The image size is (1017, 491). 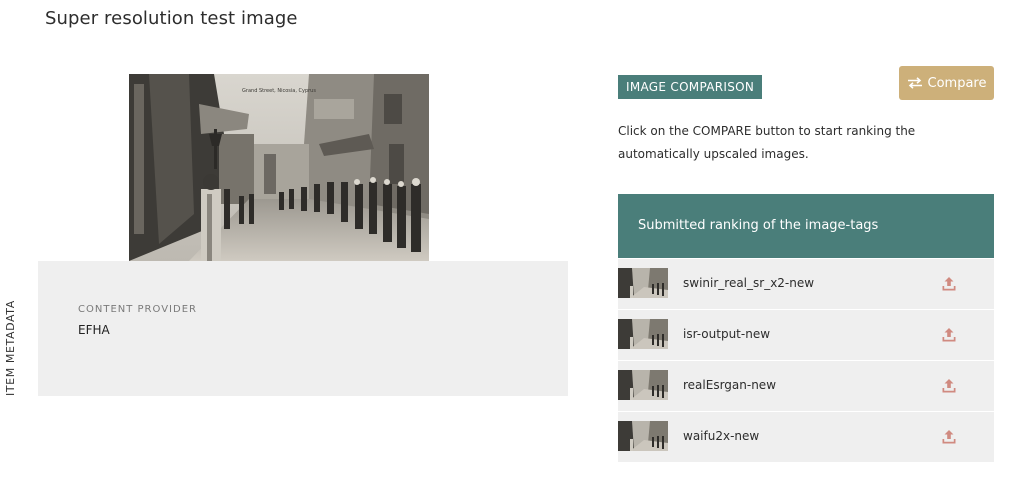 What do you see at coordinates (806, 335) in the screenshot?
I see `ranking-item: isr-output-new` at bounding box center [806, 335].